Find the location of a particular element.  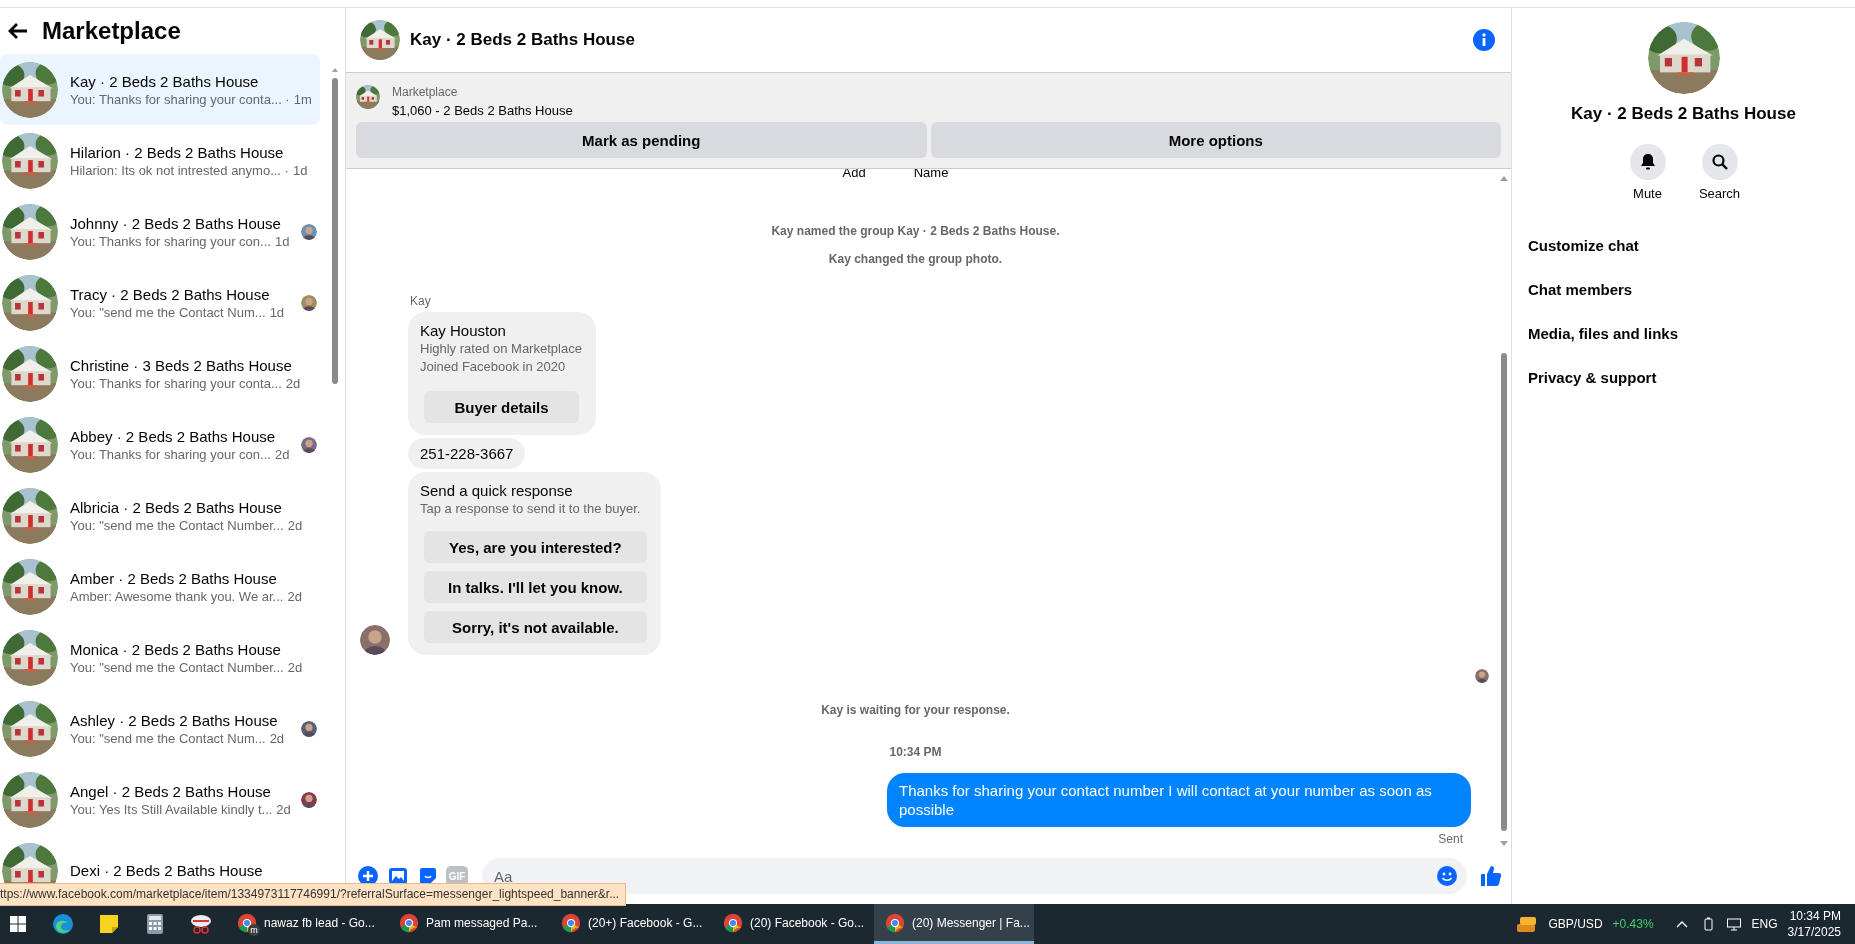

conversation-name: Monica · 2 Beds 2 Baths House is located at coordinates (175, 649).